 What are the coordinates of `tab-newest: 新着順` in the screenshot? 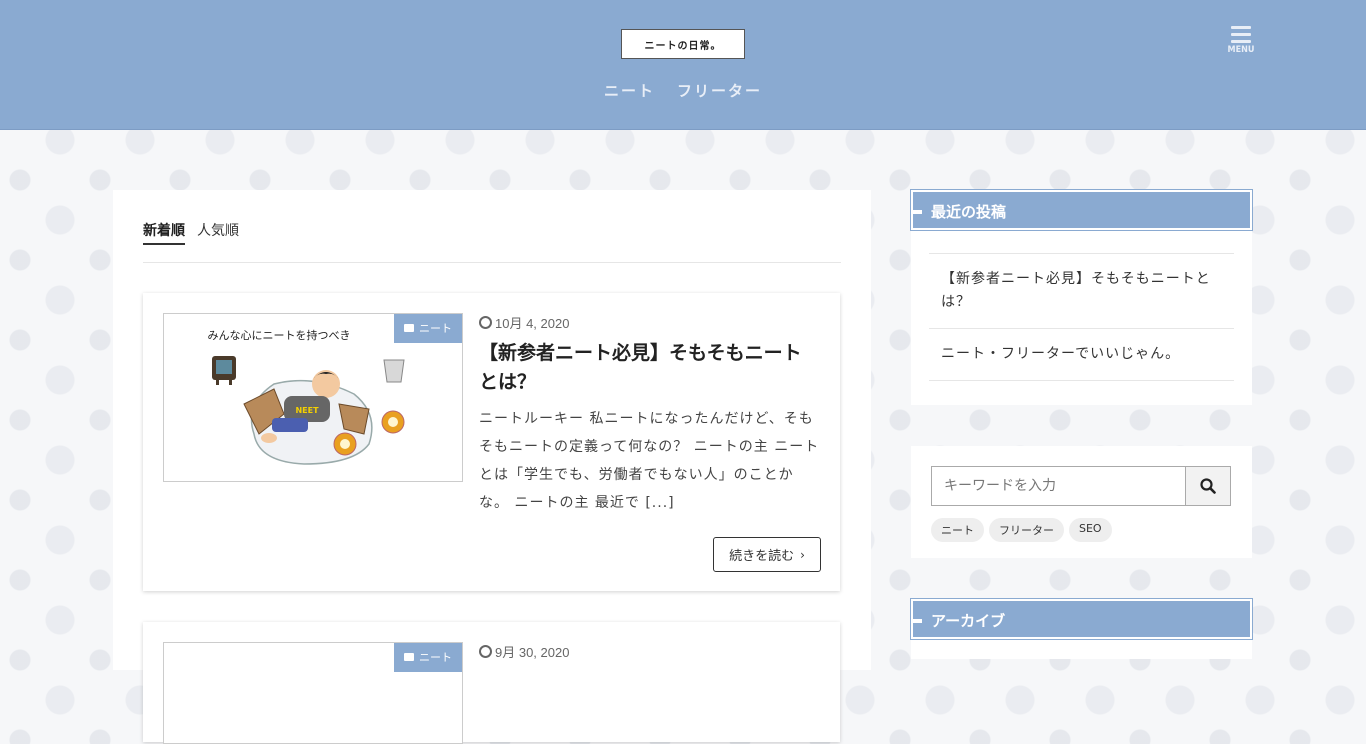 It's located at (164, 232).